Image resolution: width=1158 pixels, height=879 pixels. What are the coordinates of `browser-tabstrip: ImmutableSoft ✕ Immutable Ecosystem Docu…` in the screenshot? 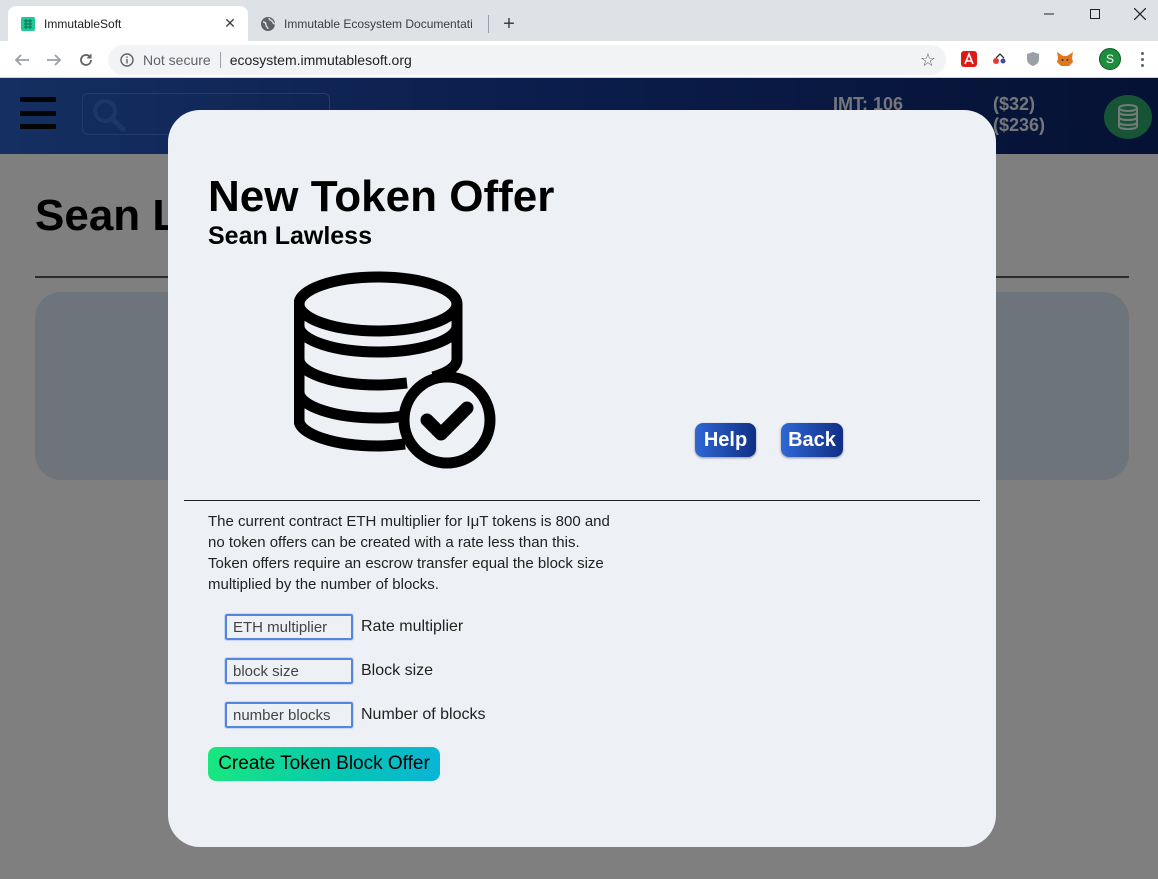 It's located at (579, 20).